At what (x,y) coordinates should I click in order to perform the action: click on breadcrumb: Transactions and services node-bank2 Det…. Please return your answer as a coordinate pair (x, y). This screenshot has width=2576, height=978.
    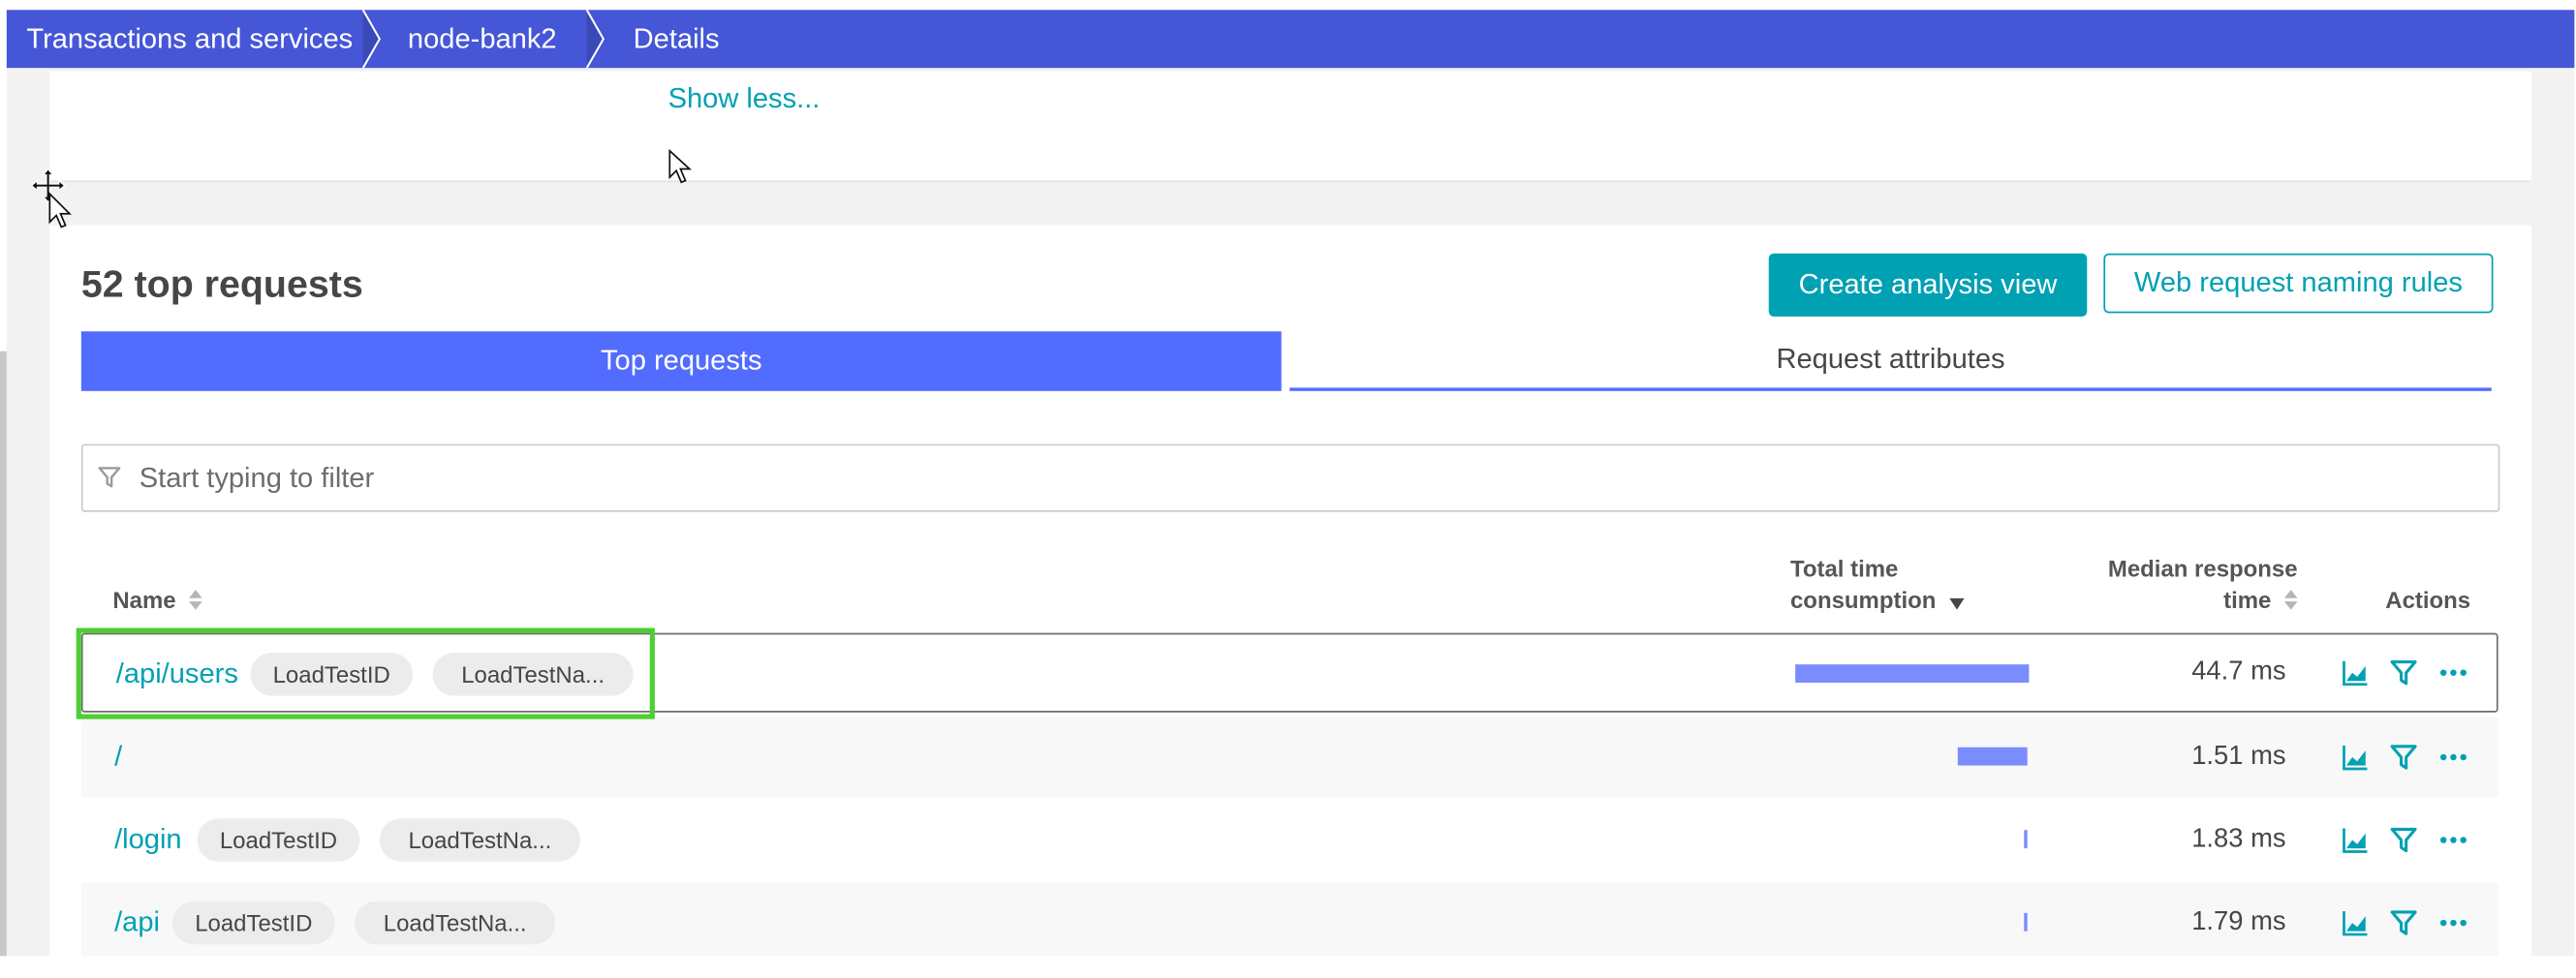
    Looking at the image, I should click on (1290, 40).